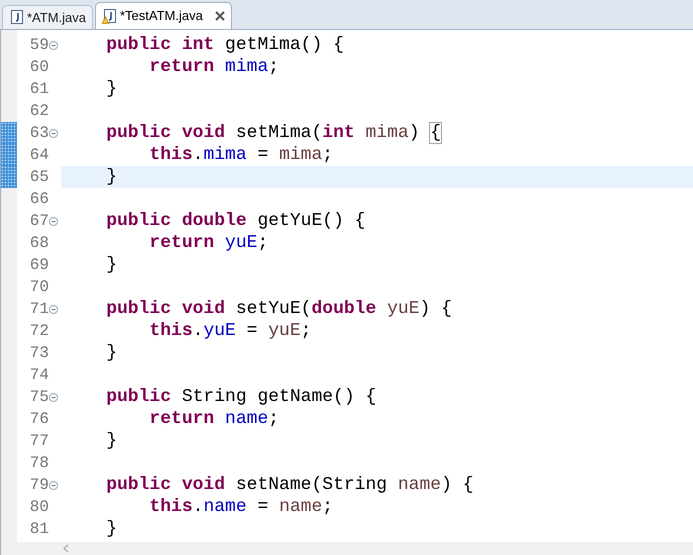 The width and height of the screenshot is (693, 555). Describe the element at coordinates (38, 199) in the screenshot. I see `line-number: 66` at that location.